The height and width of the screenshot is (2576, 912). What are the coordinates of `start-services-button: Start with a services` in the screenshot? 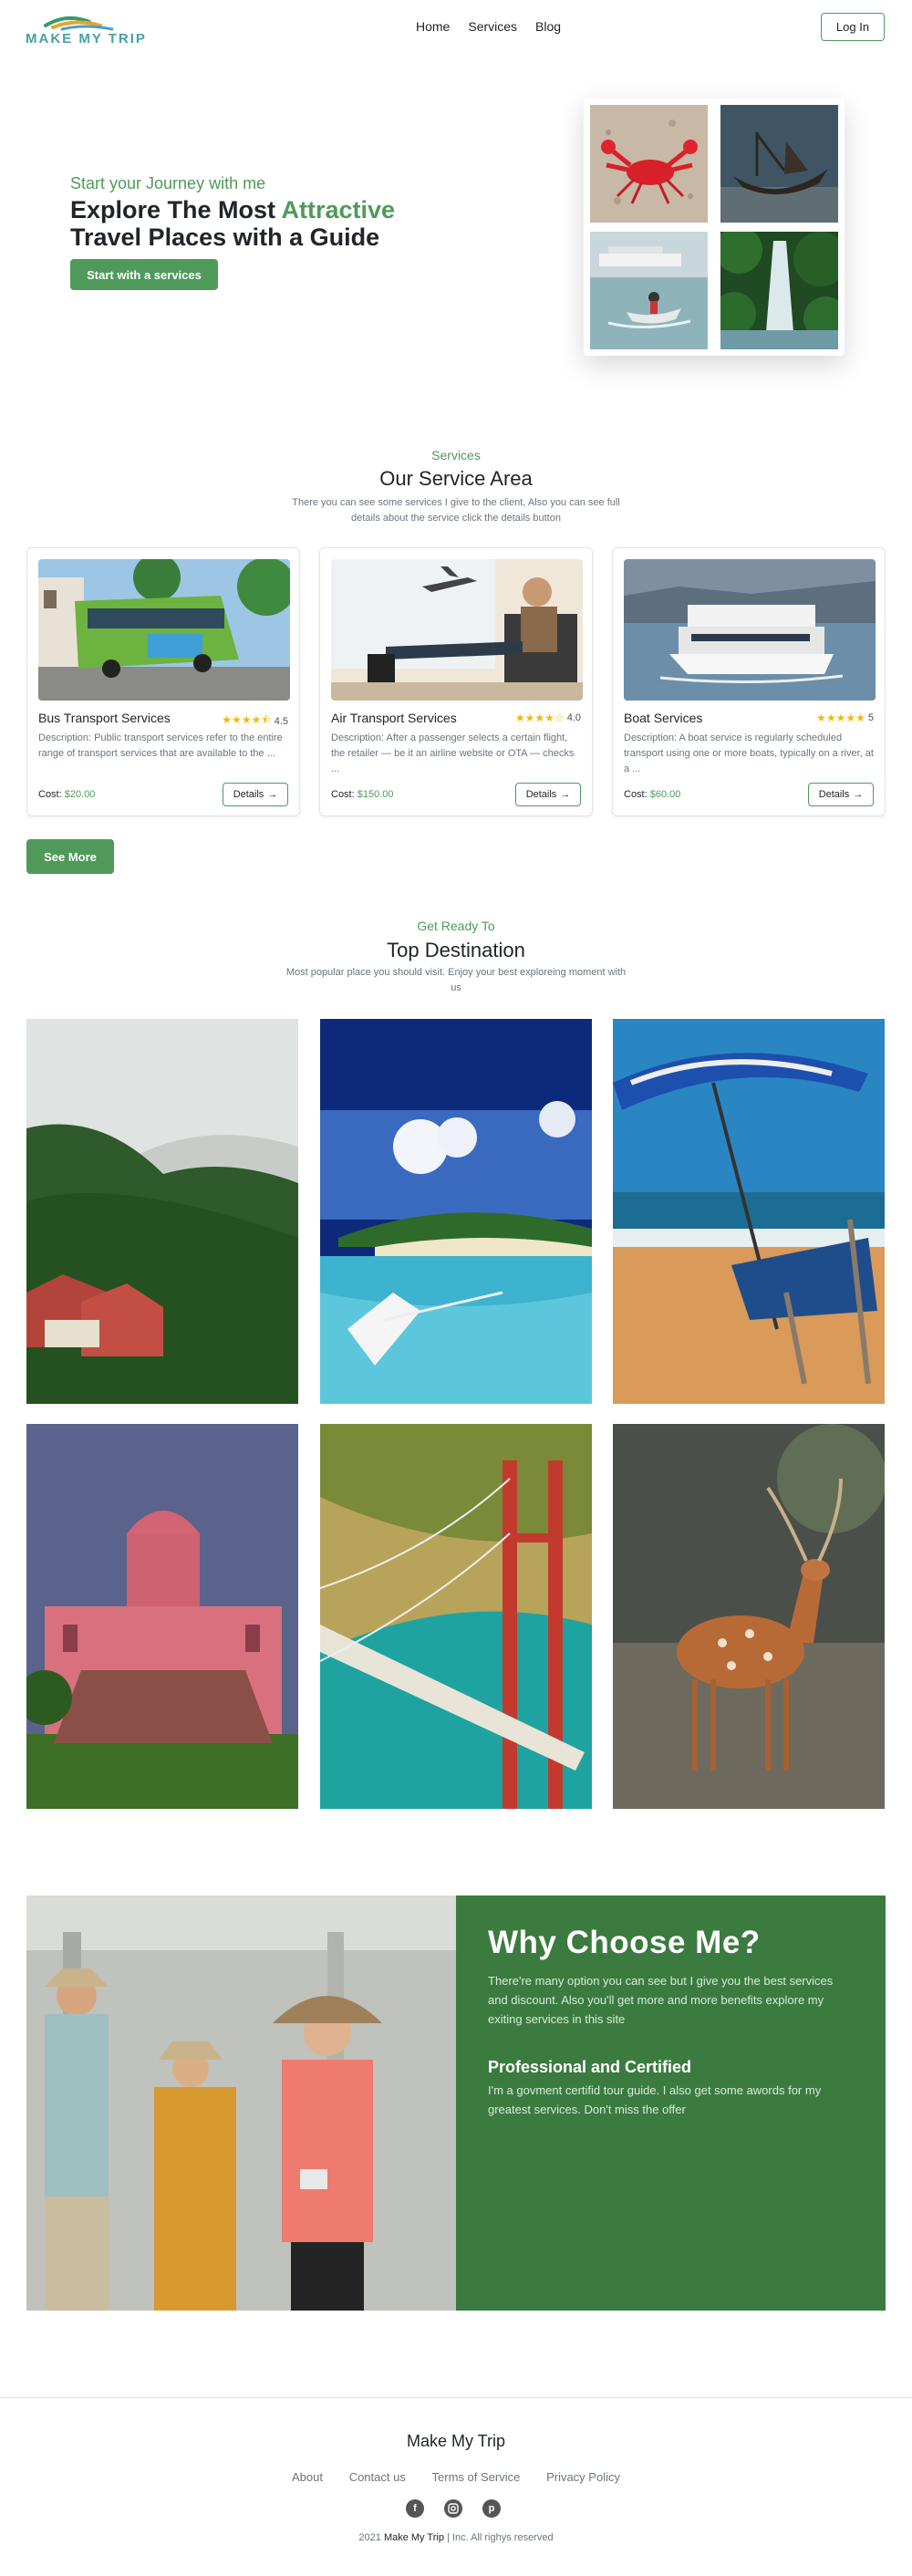 It's located at (144, 274).